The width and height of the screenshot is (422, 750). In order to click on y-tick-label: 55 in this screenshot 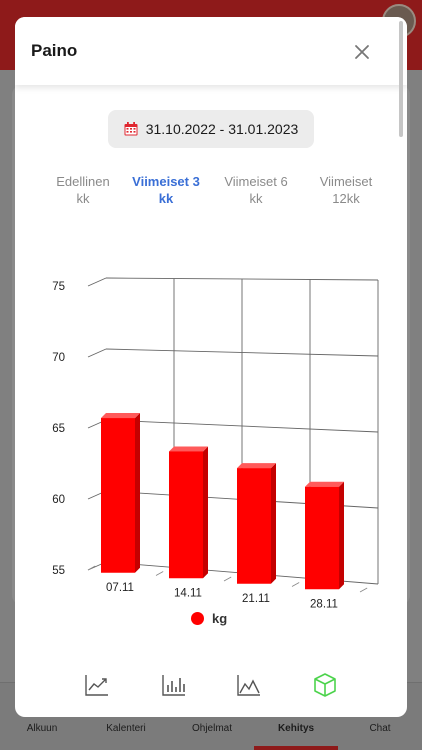, I will do `click(58, 571)`.